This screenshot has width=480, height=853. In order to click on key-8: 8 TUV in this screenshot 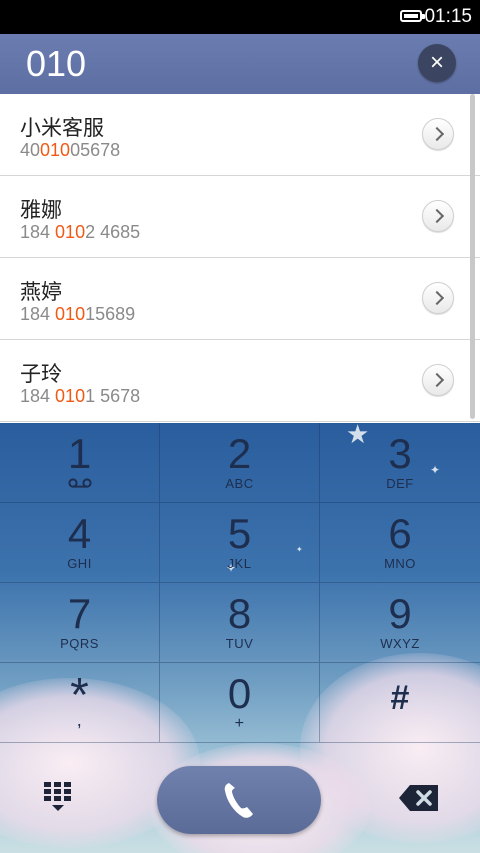, I will do `click(240, 623)`.